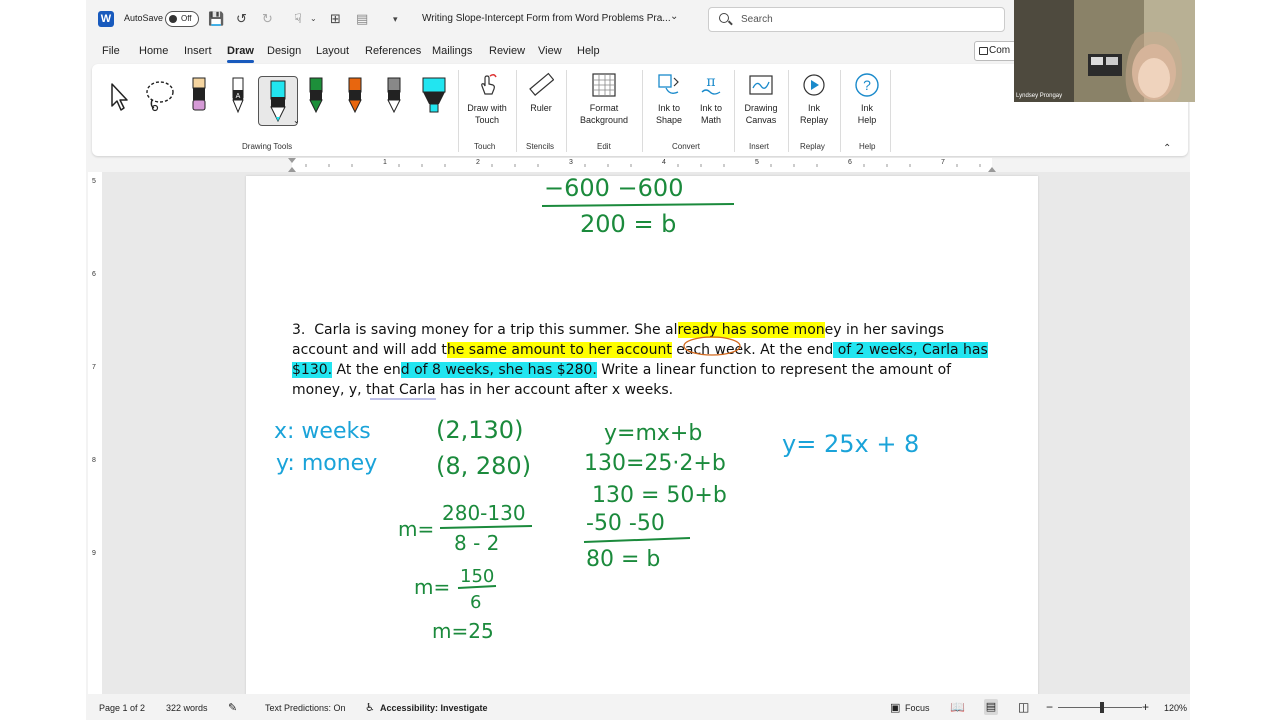  I want to click on ink-help-label-1: Ink, so click(866, 108).